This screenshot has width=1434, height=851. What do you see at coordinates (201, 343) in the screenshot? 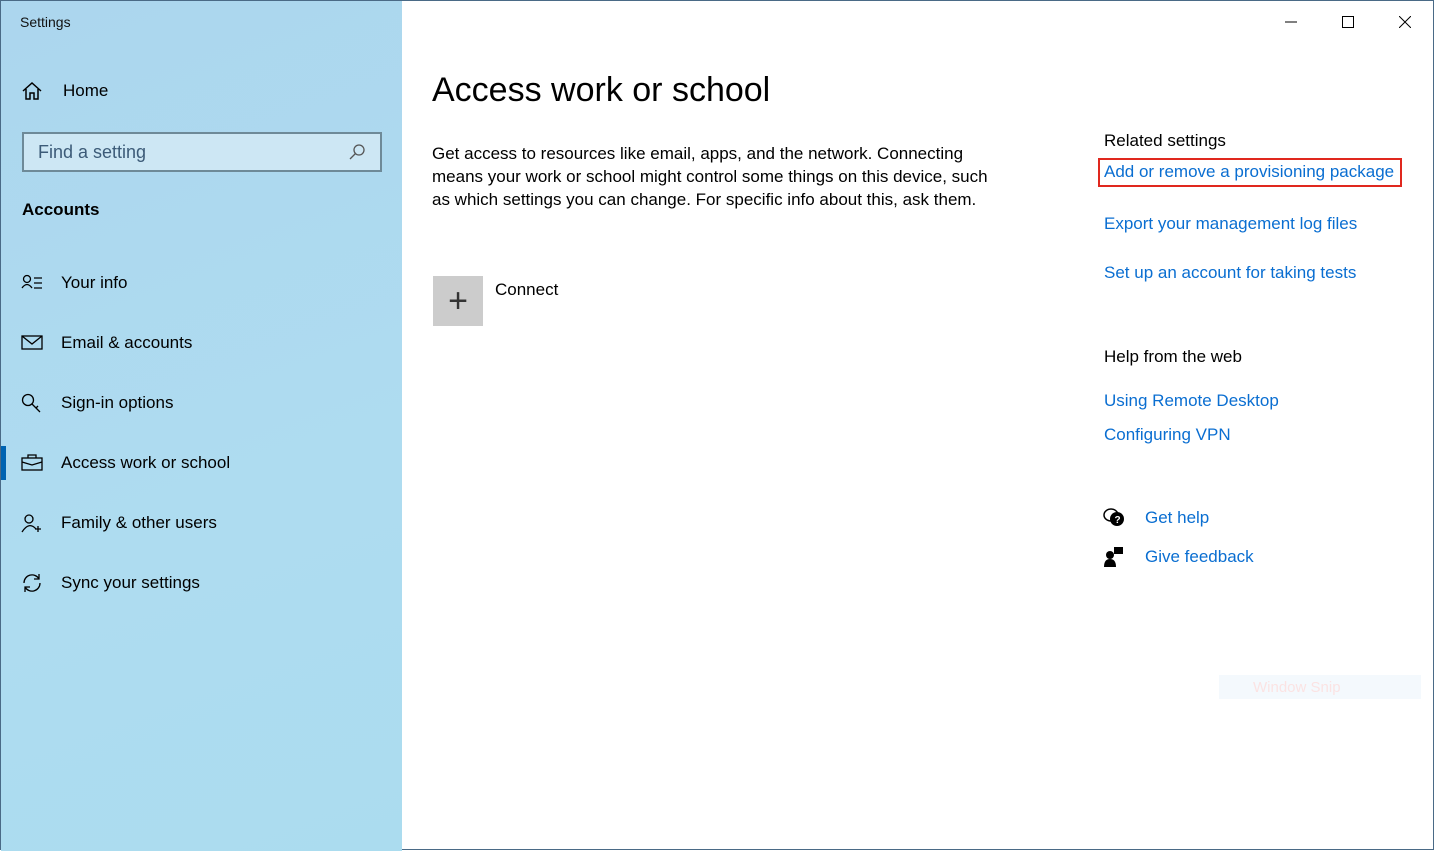
I see `sidebar-item-email-accounts: Email & accounts` at bounding box center [201, 343].